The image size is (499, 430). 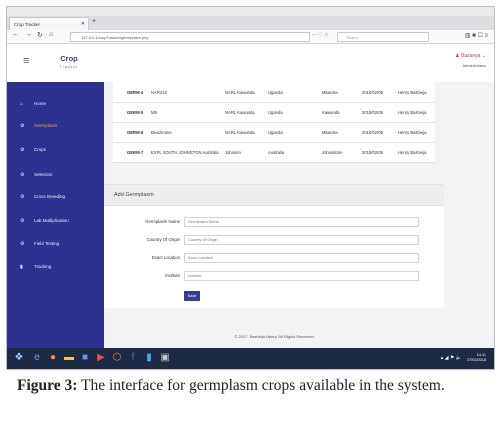 What do you see at coordinates (55, 175) in the screenshot?
I see `sidebar-item-selection: ⚙ Selection` at bounding box center [55, 175].